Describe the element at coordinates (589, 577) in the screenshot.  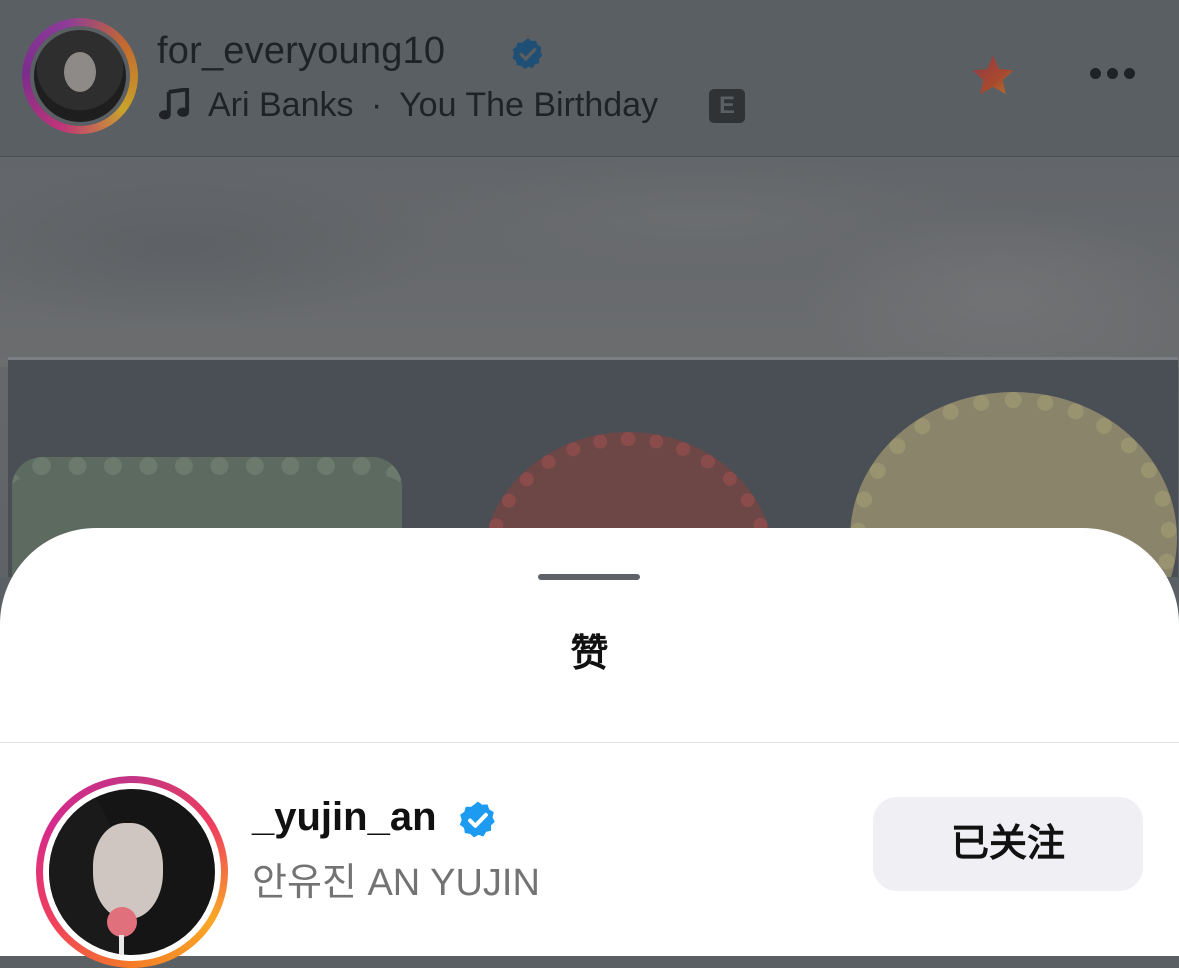
I see `sheet-drag-handle` at that location.